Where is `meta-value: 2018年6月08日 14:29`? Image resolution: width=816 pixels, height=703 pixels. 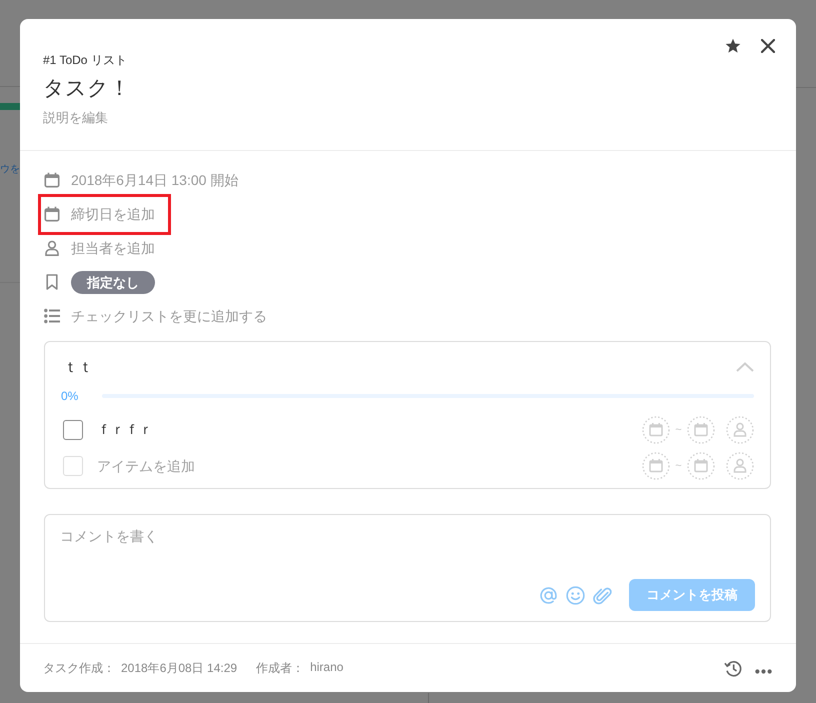 meta-value: 2018年6月08日 14:29 is located at coordinates (179, 668).